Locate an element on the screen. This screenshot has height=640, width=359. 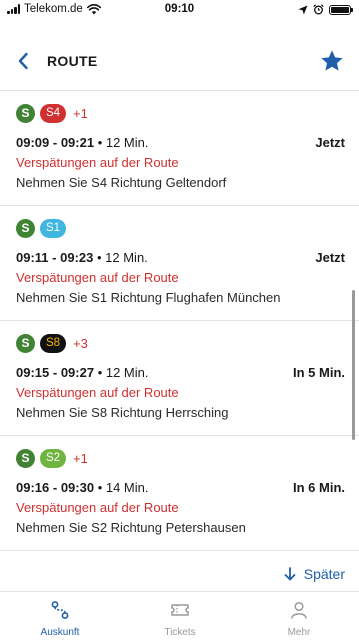
tab-mehr: Mehr is located at coordinates (299, 616).